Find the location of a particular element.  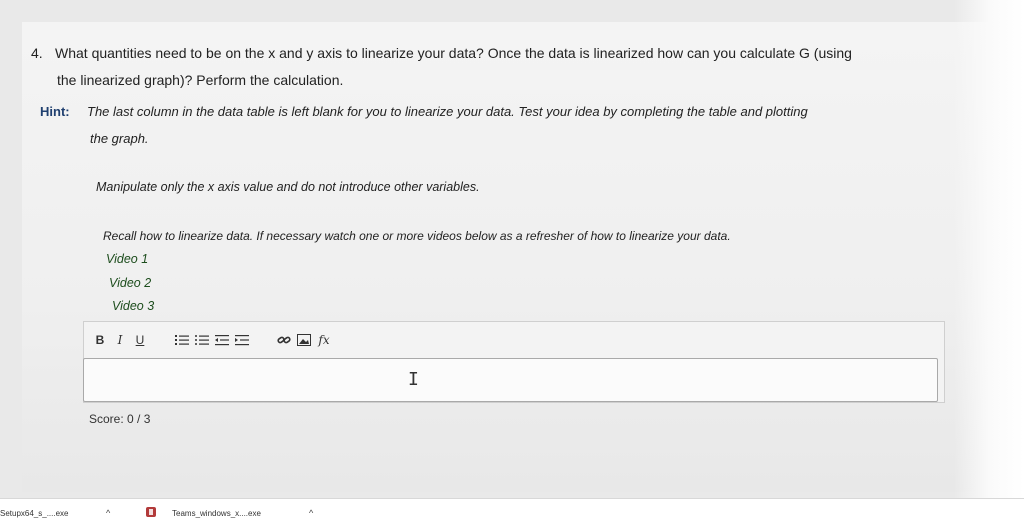

question-number: 4. is located at coordinates (37, 53).